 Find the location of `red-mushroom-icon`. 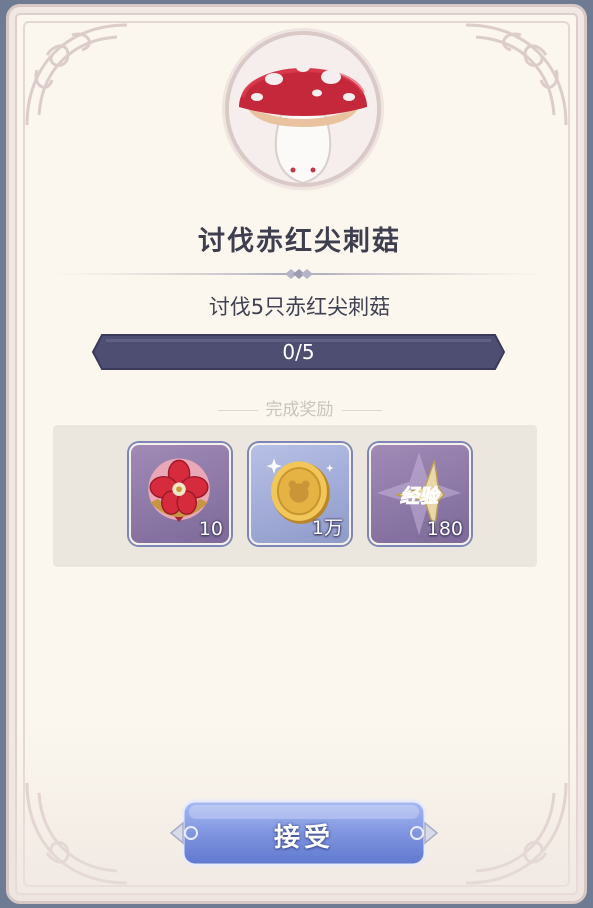

red-mushroom-icon is located at coordinates (303, 109).